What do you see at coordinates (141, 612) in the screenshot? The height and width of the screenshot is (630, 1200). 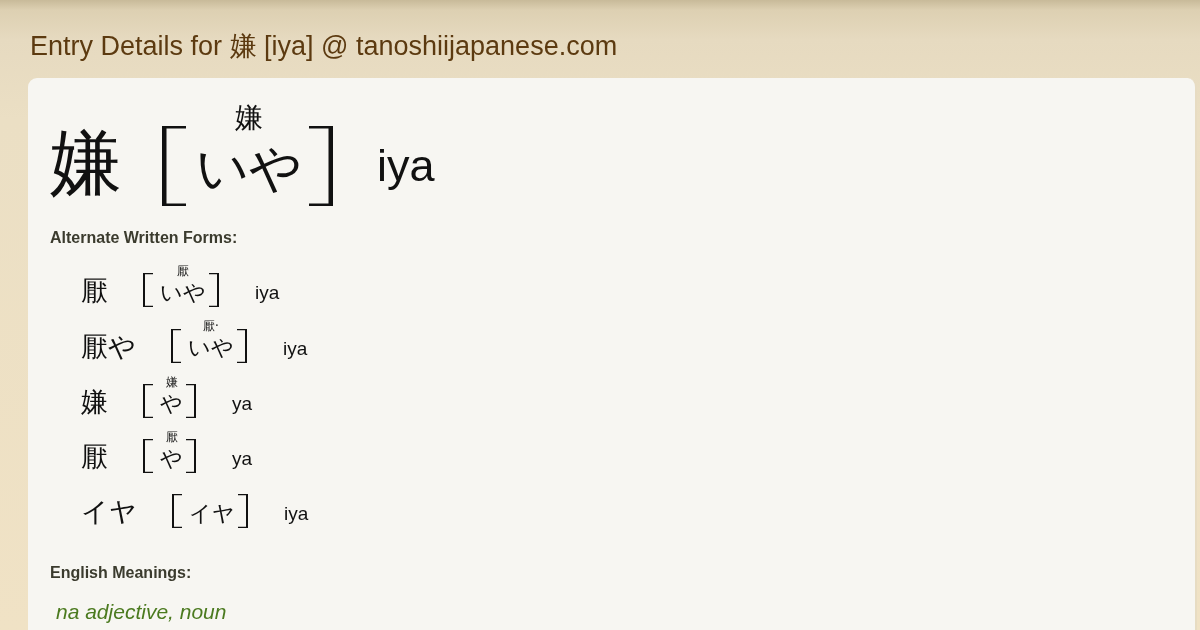 I see `meaning-text: na adjective, noun` at bounding box center [141, 612].